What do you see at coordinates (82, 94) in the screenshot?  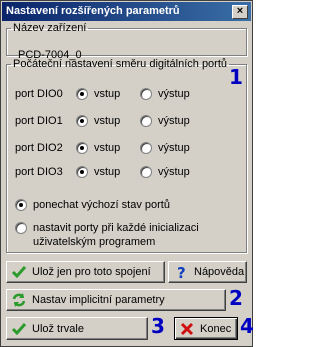 I see `radio-input-dio0` at bounding box center [82, 94].